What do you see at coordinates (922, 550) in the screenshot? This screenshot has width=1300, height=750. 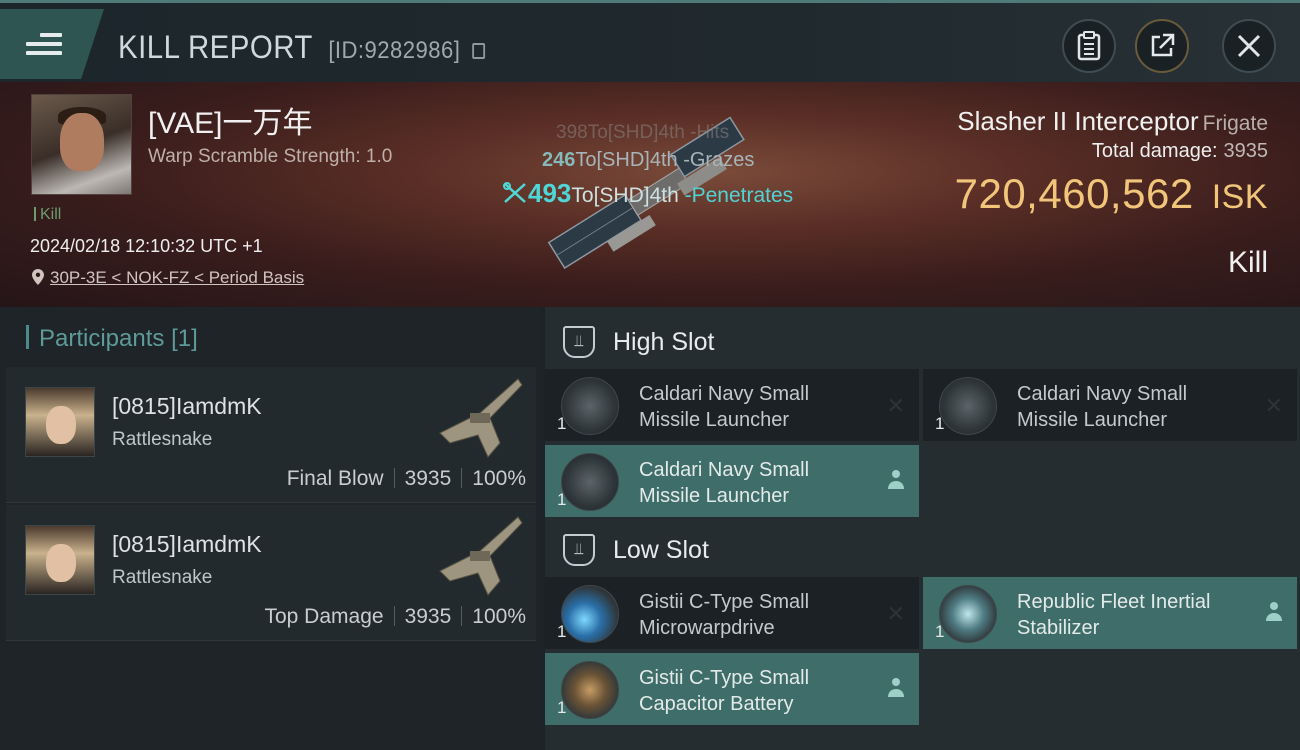 I see `low-slot-header: ⫫ Low Slot` at bounding box center [922, 550].